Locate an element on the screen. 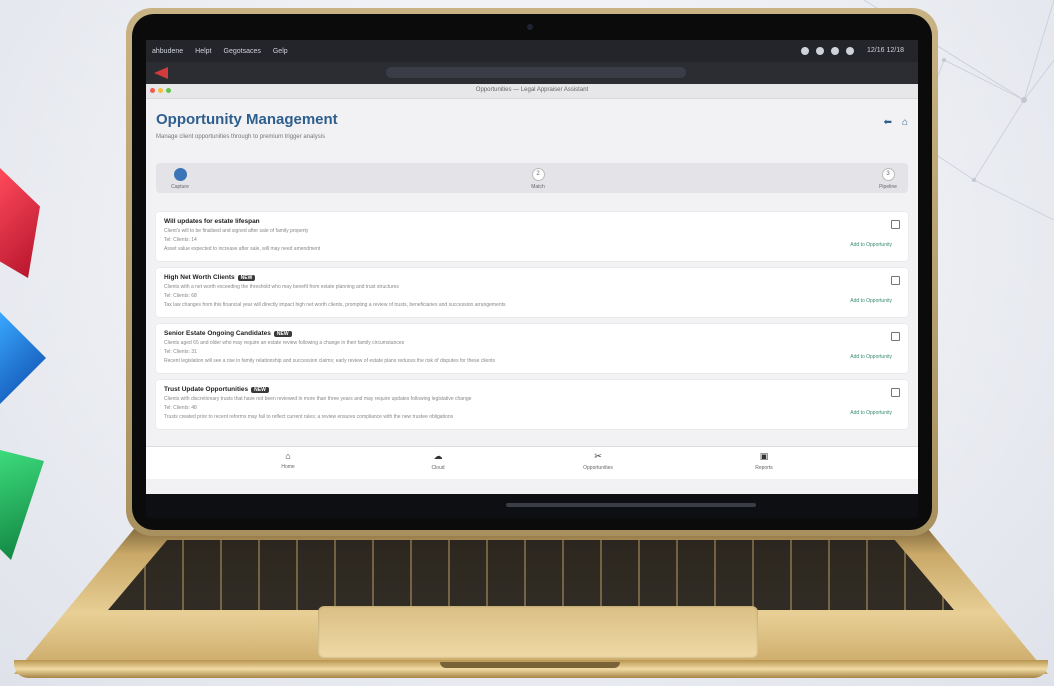 This screenshot has width=1054, height=686. nav-reports: ▣ Reports is located at coordinates (764, 461).